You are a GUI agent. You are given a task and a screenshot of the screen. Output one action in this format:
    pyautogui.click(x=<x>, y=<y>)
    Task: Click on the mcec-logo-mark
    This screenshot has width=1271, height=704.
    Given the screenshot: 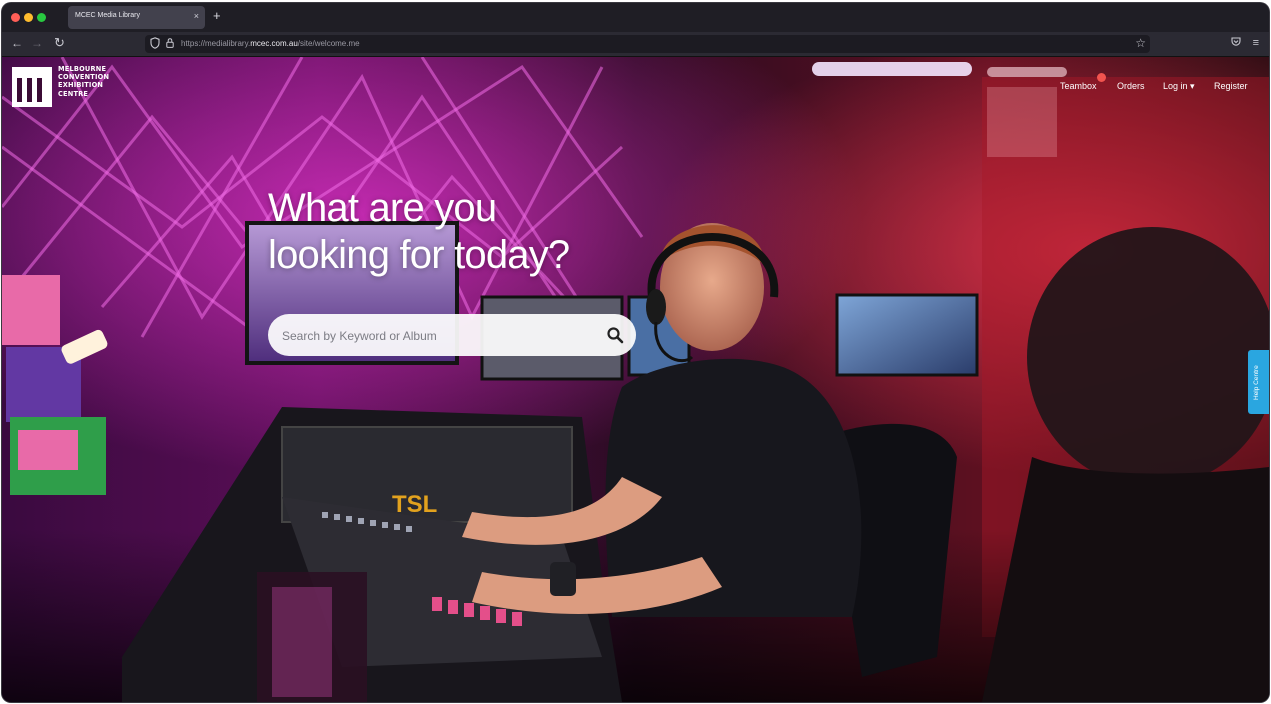 What is the action you would take?
    pyautogui.click(x=32, y=87)
    